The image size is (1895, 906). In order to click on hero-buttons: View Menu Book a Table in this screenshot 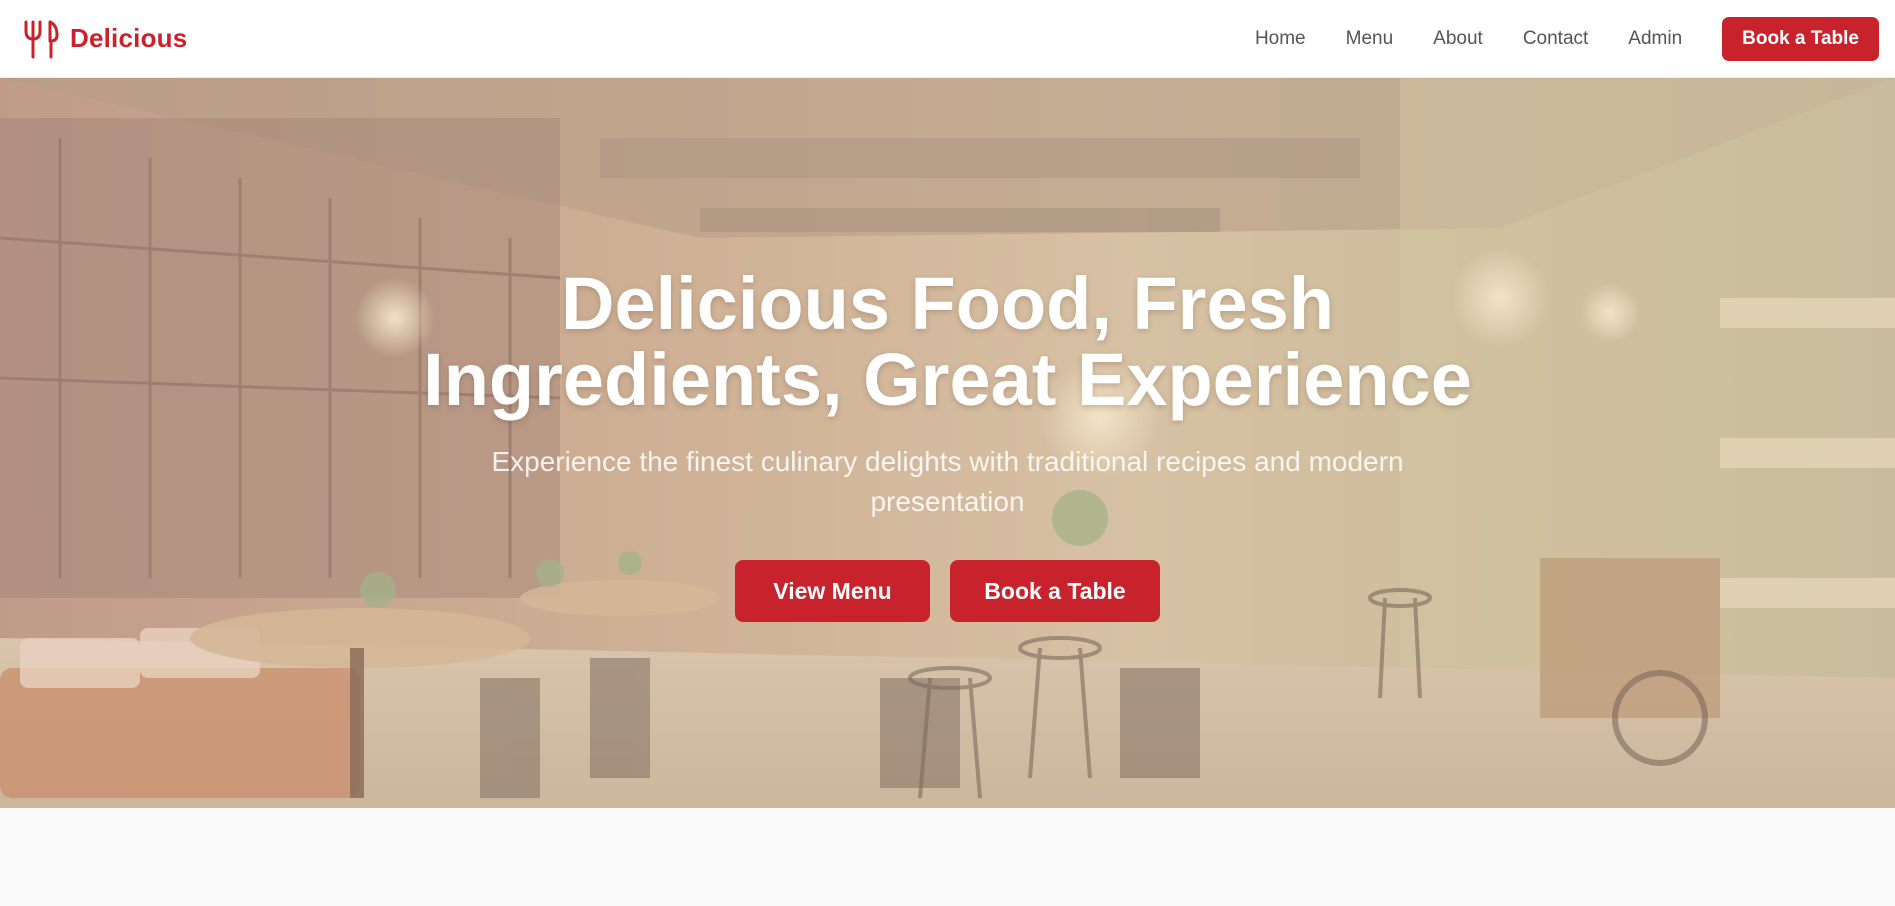, I will do `click(947, 591)`.